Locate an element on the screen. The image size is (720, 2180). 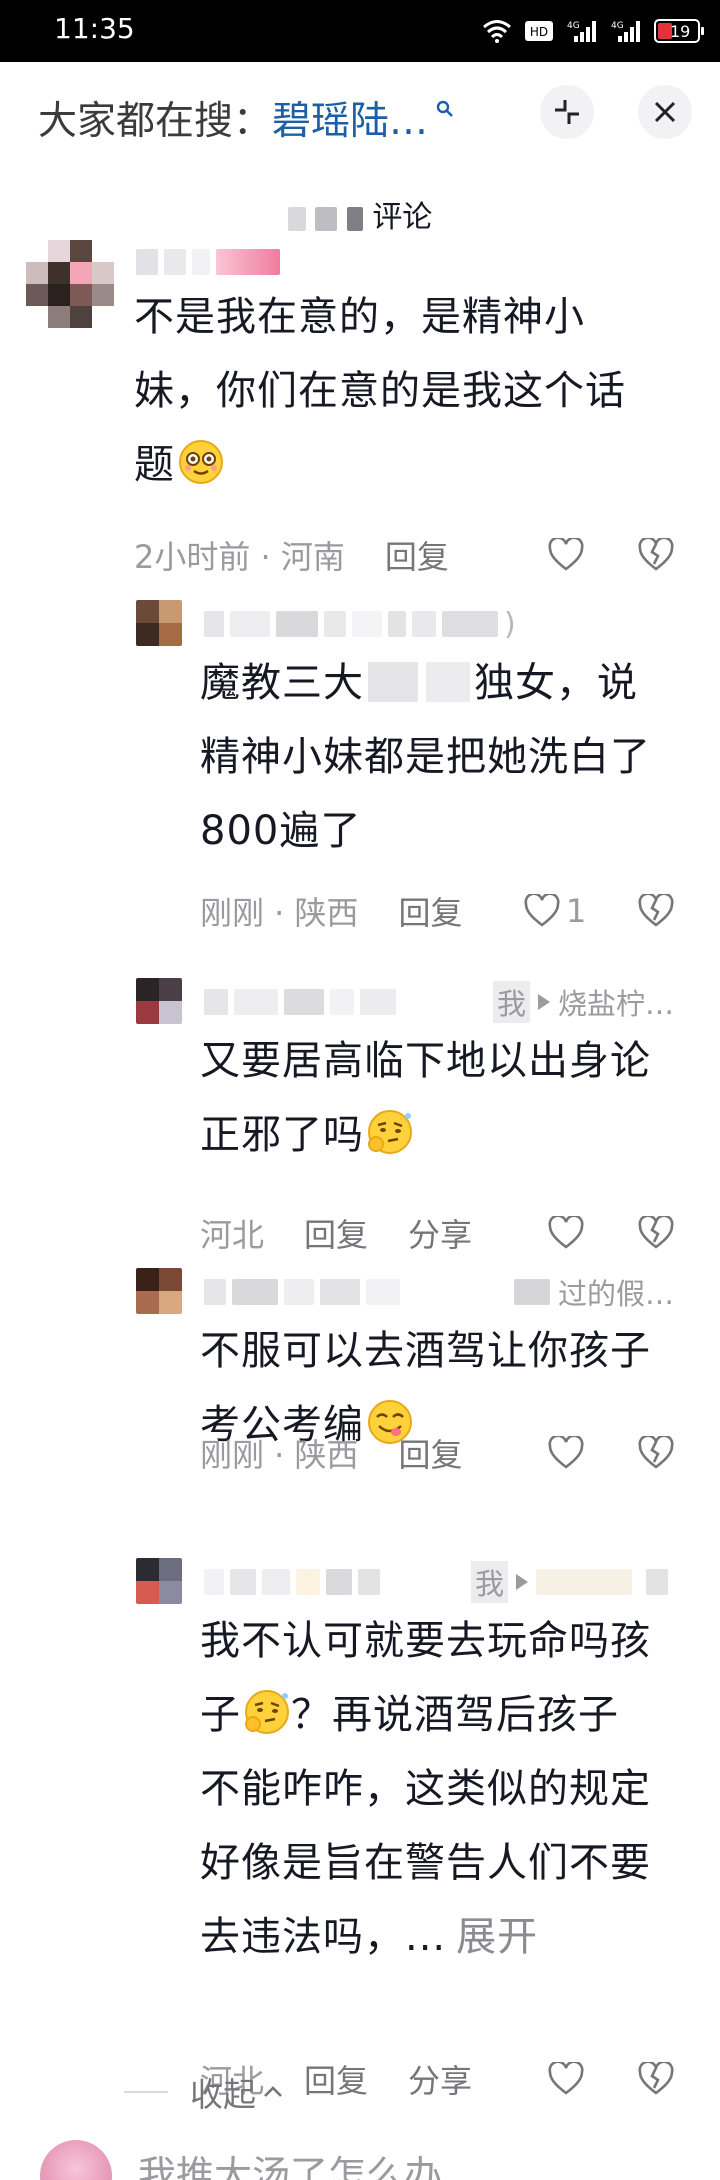
battery-icon: 19 is located at coordinates (679, 31).